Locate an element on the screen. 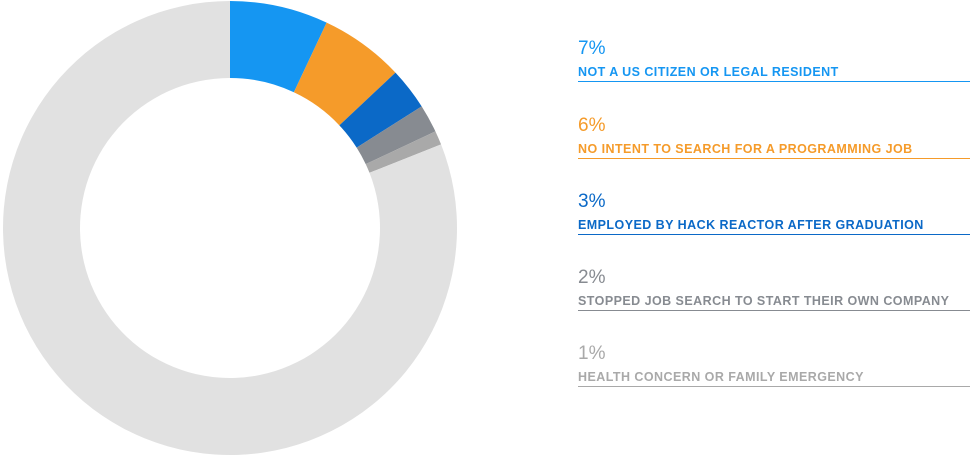 The image size is (970, 457). legend-value: 7% is located at coordinates (592, 48).